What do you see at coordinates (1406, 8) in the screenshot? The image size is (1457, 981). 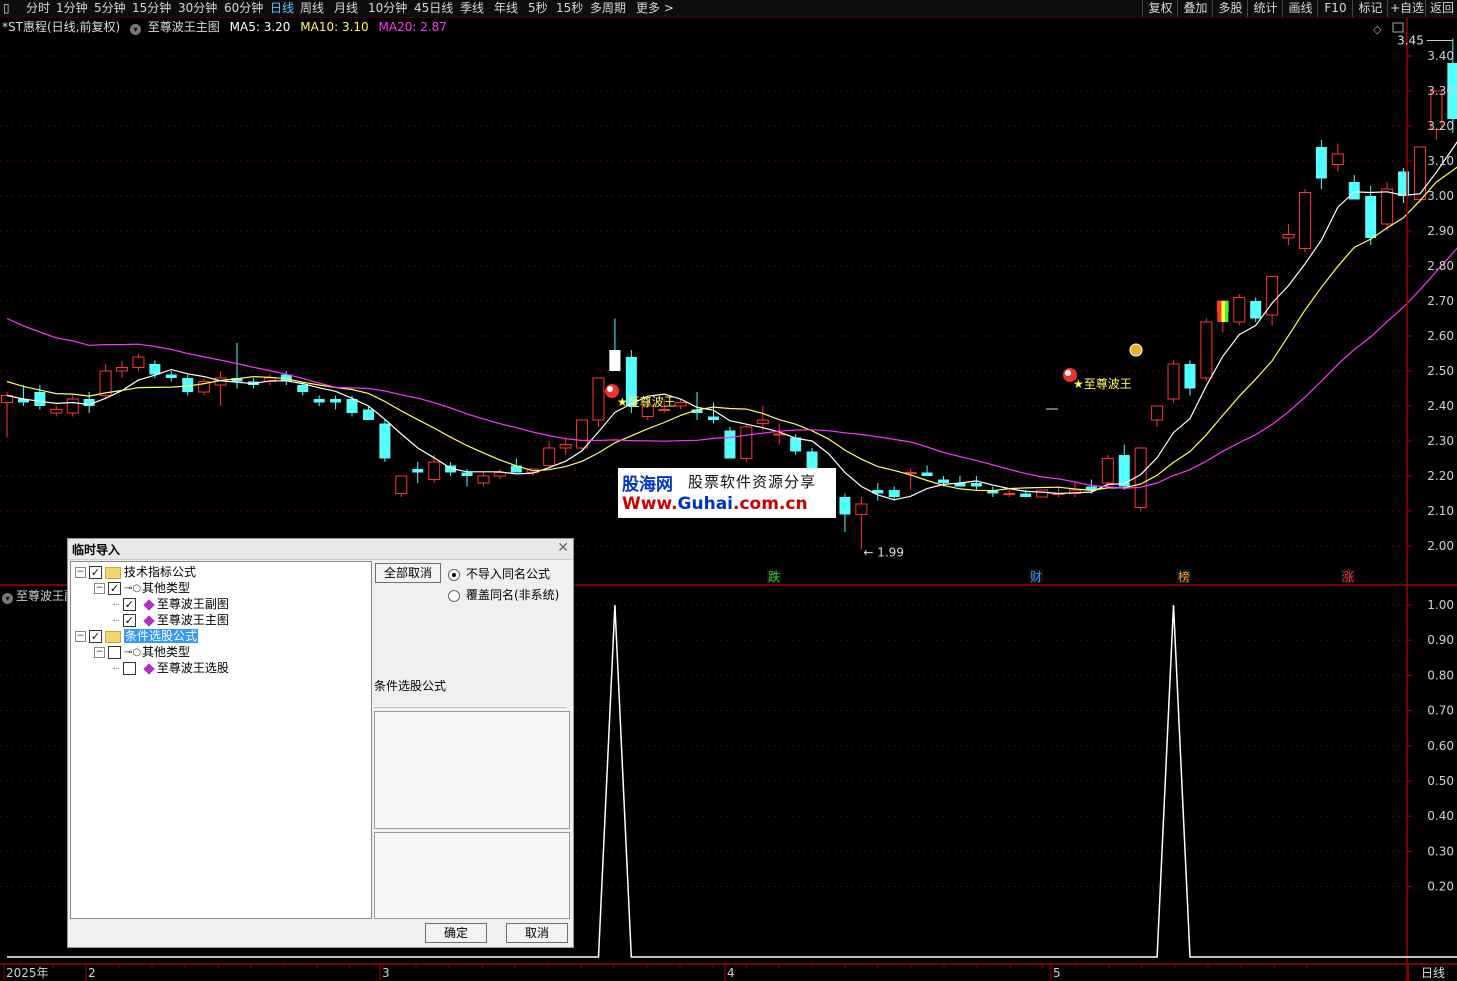 I see `tool-button-7: +自选` at bounding box center [1406, 8].